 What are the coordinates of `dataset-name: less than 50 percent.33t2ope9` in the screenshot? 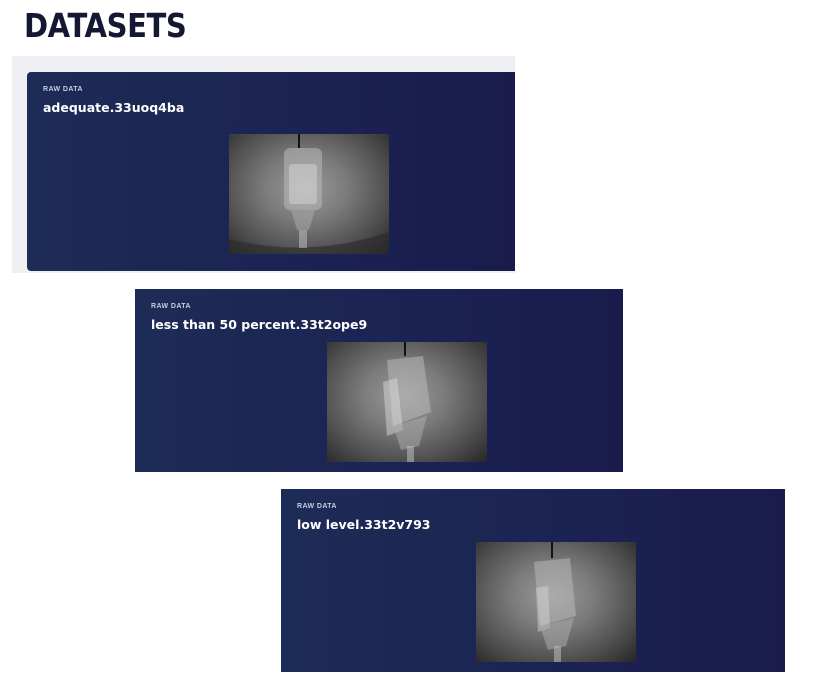 It's located at (259, 324).